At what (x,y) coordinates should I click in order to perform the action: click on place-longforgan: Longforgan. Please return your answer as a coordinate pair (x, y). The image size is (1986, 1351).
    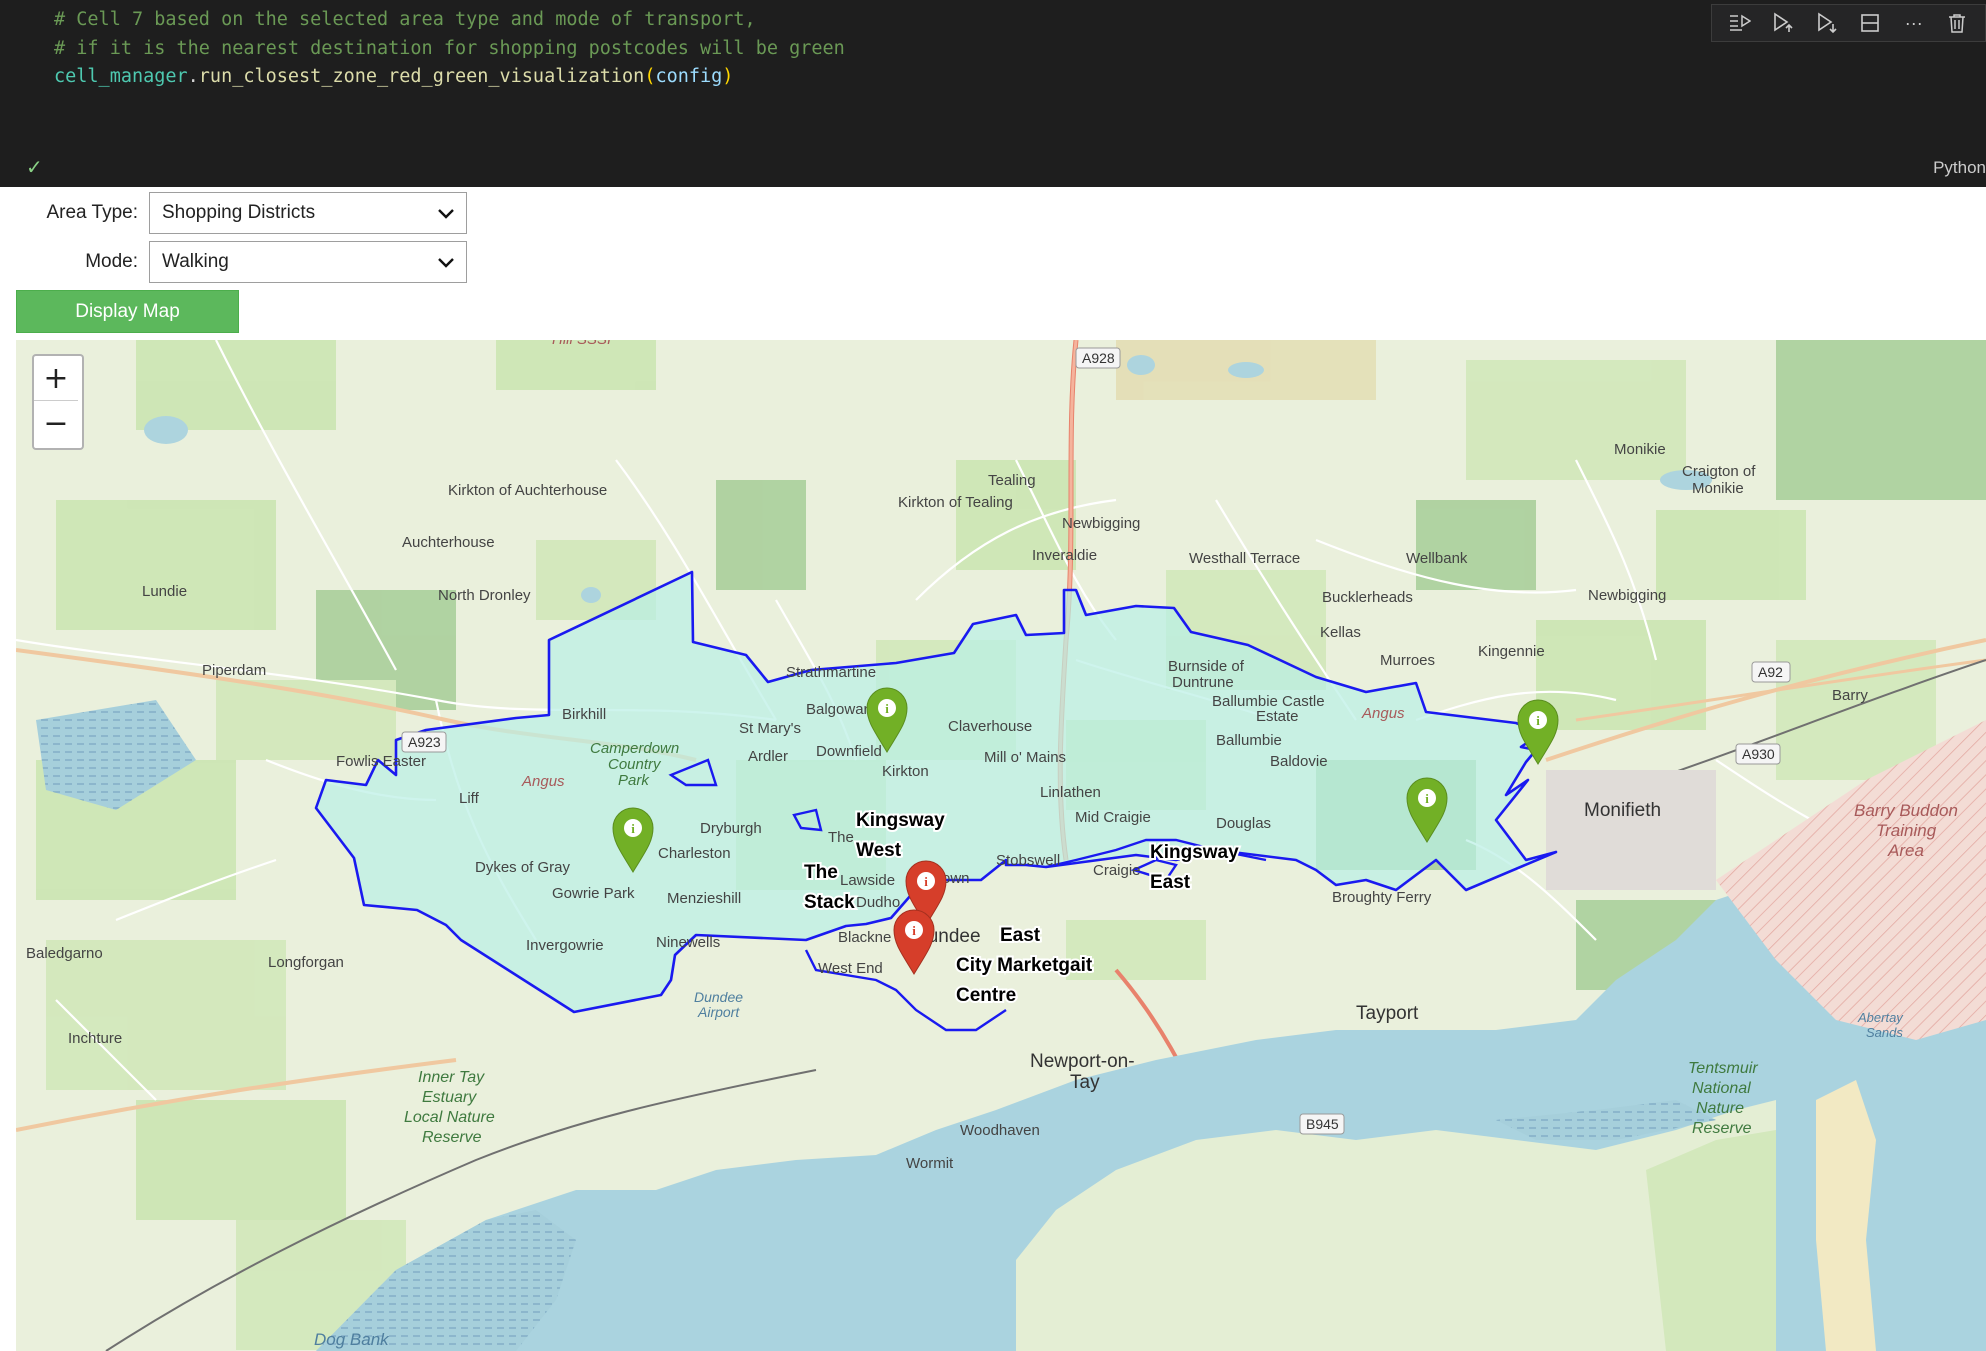
    Looking at the image, I should click on (306, 962).